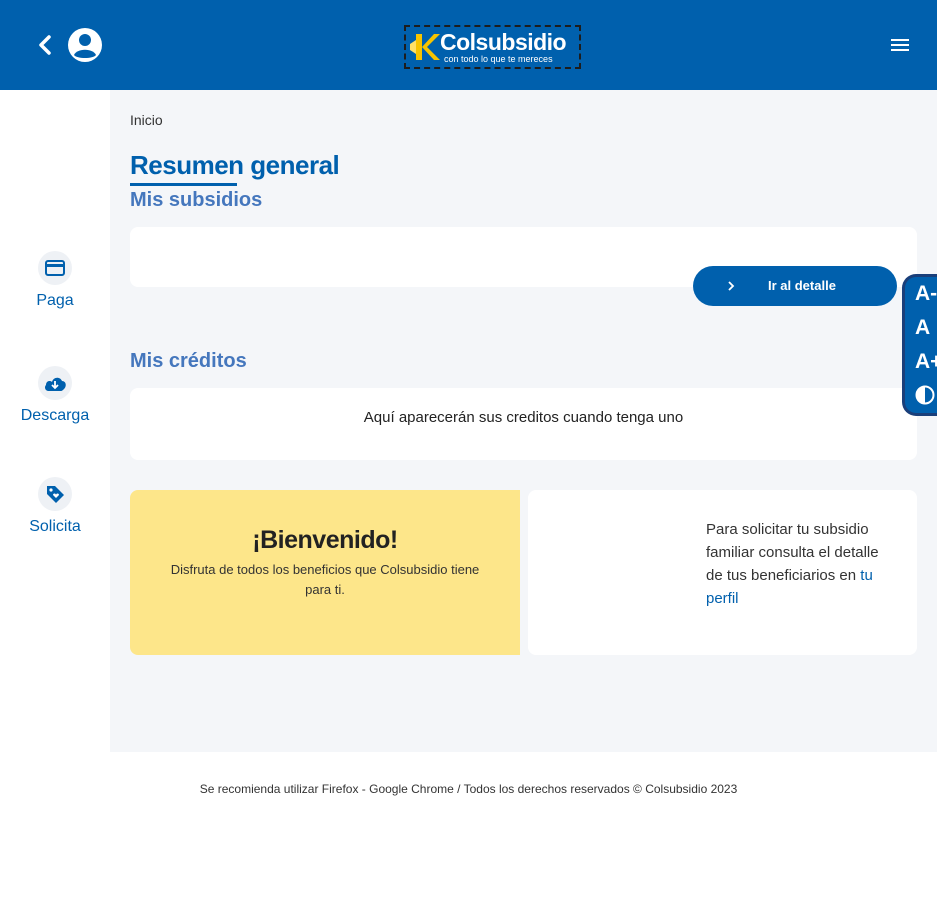  I want to click on user-profile-button, so click(85, 45).